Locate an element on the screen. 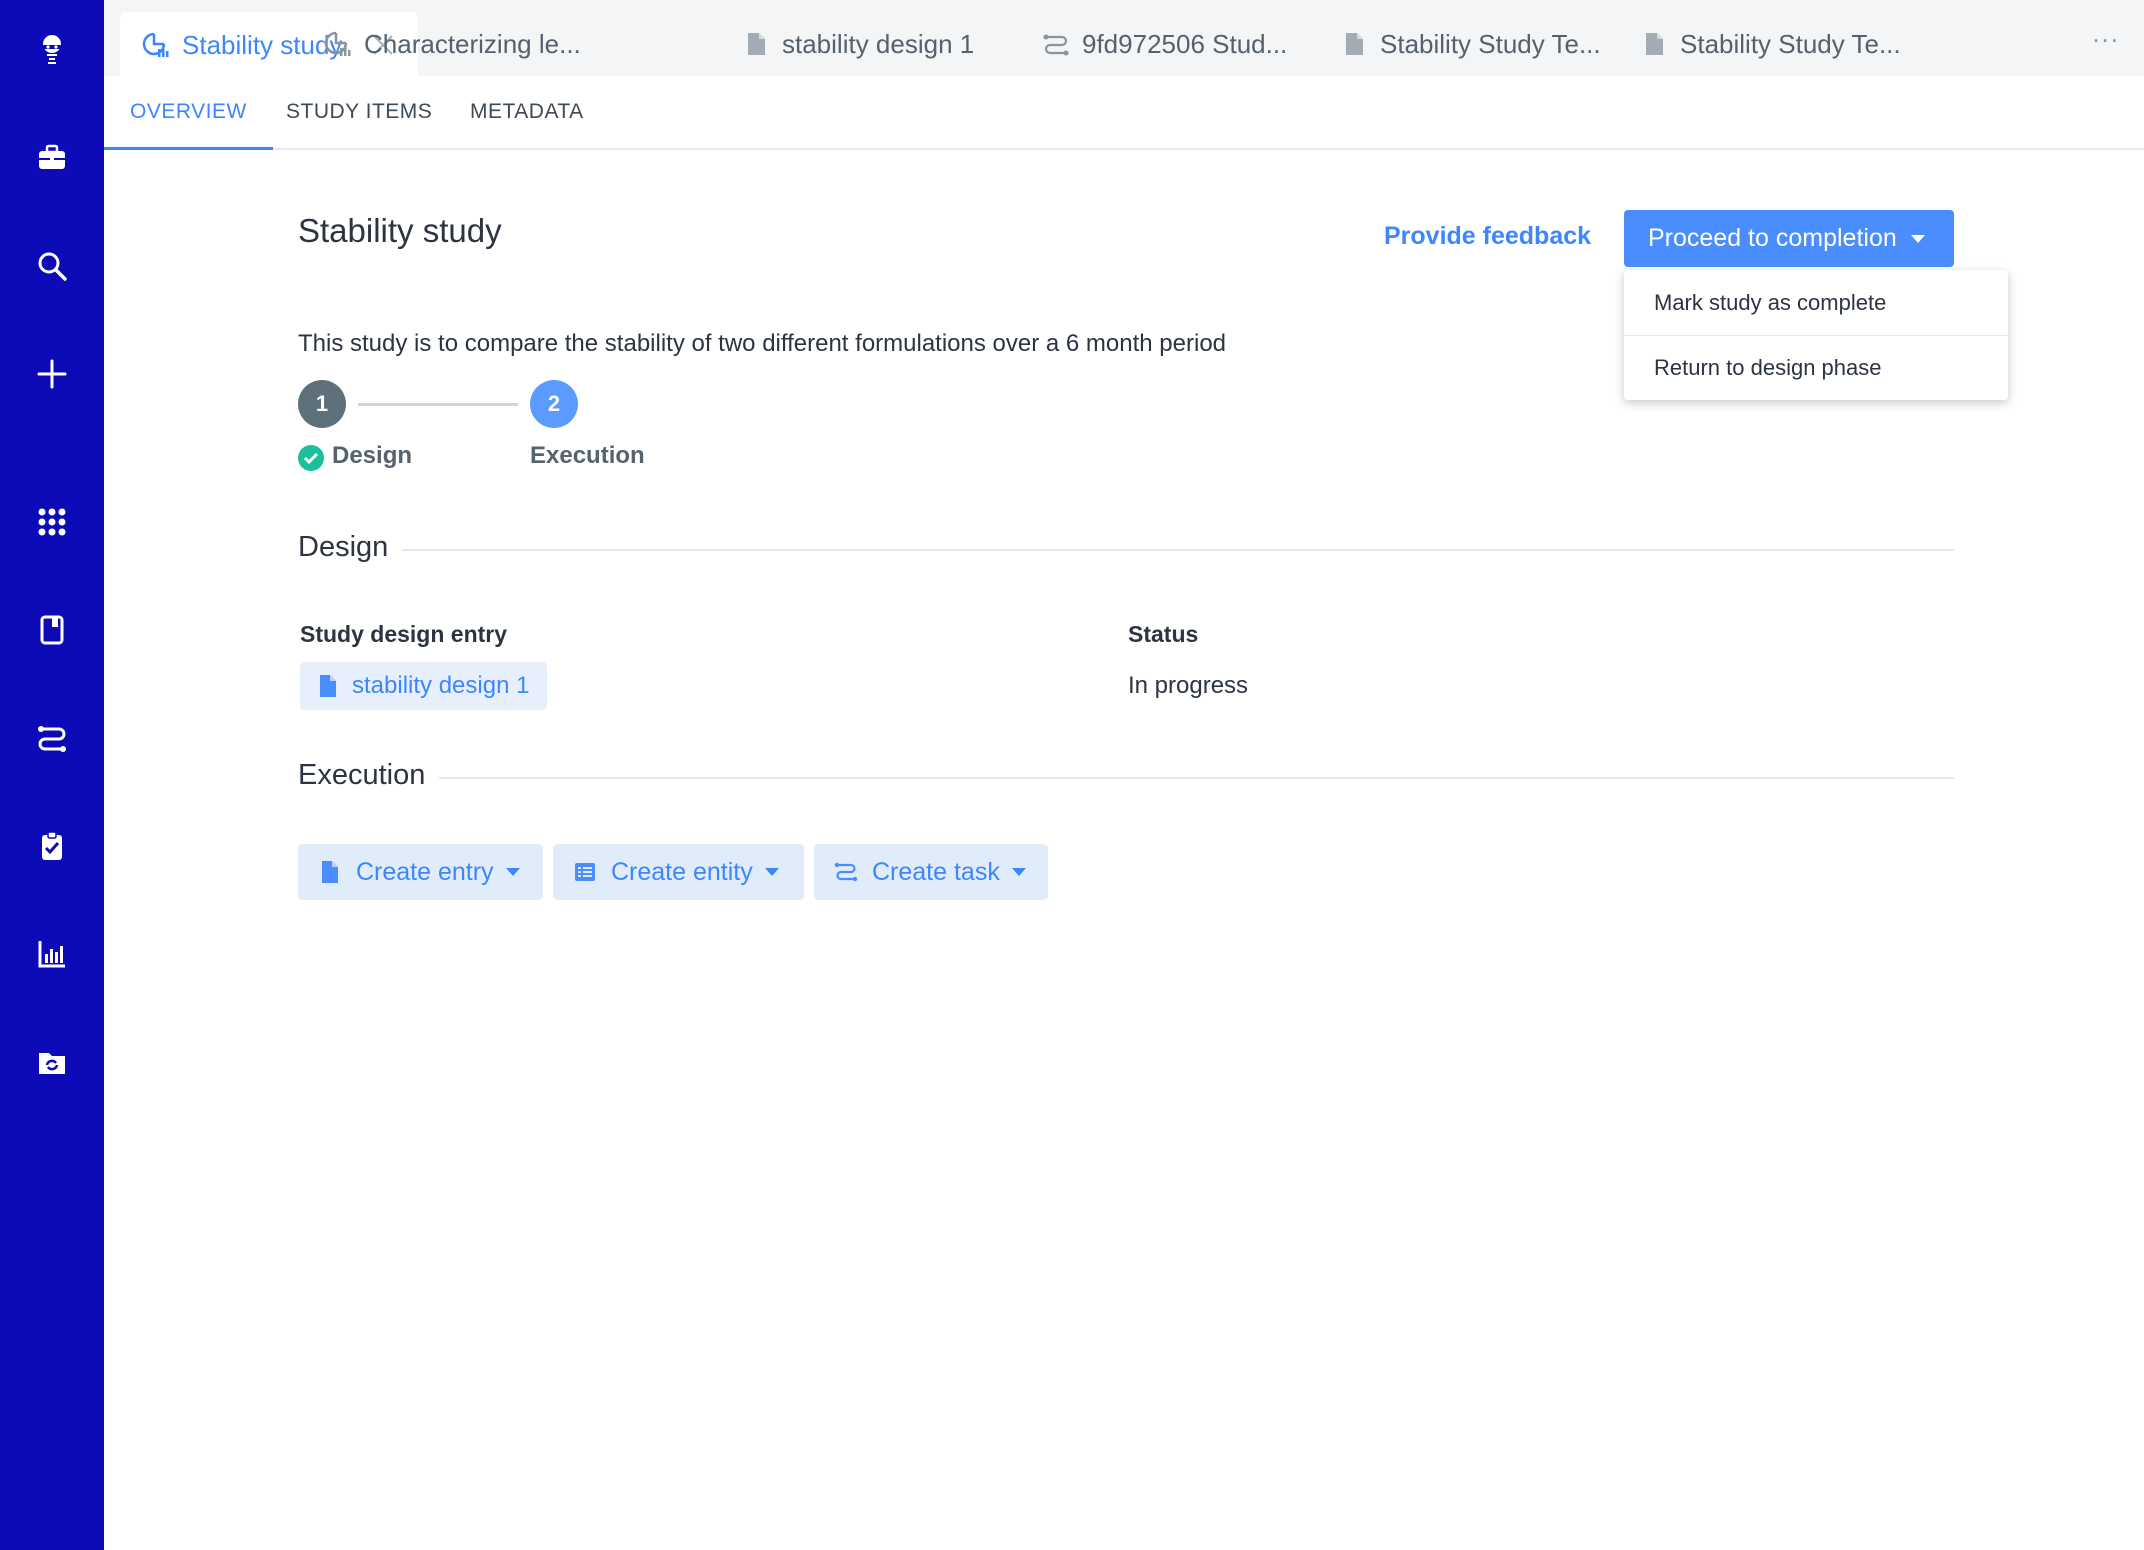 This screenshot has height=1550, width=2144. create-task-button: Create task is located at coordinates (931, 872).